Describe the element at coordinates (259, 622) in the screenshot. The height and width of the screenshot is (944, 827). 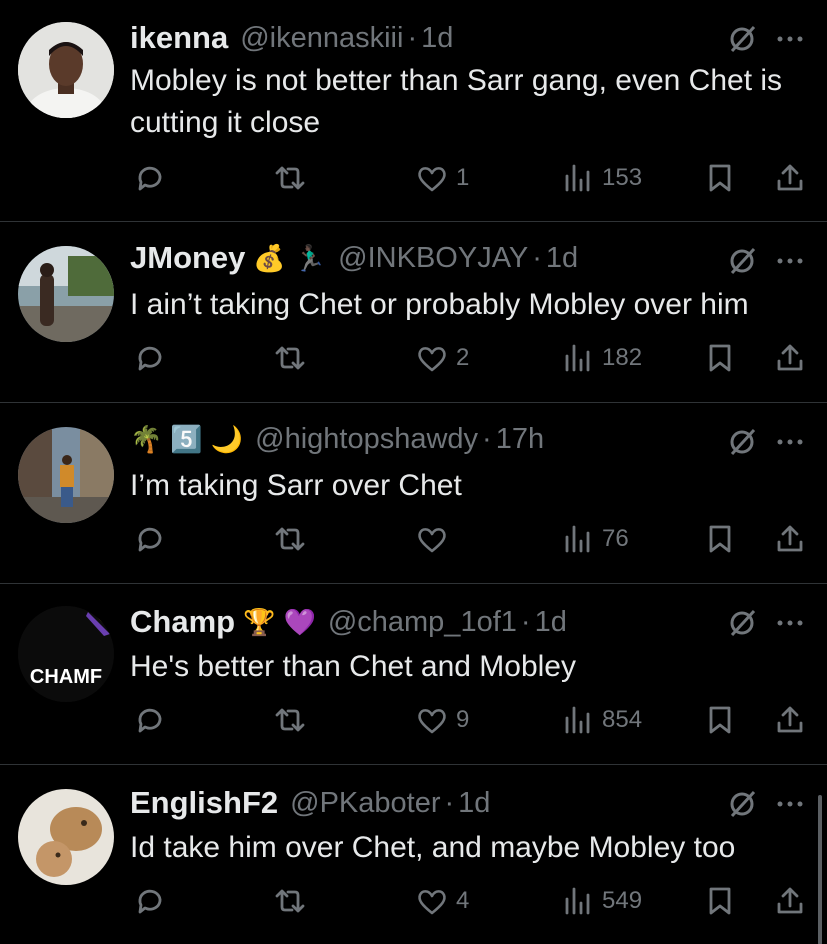
I see `trophy-emoji: 🏆` at that location.